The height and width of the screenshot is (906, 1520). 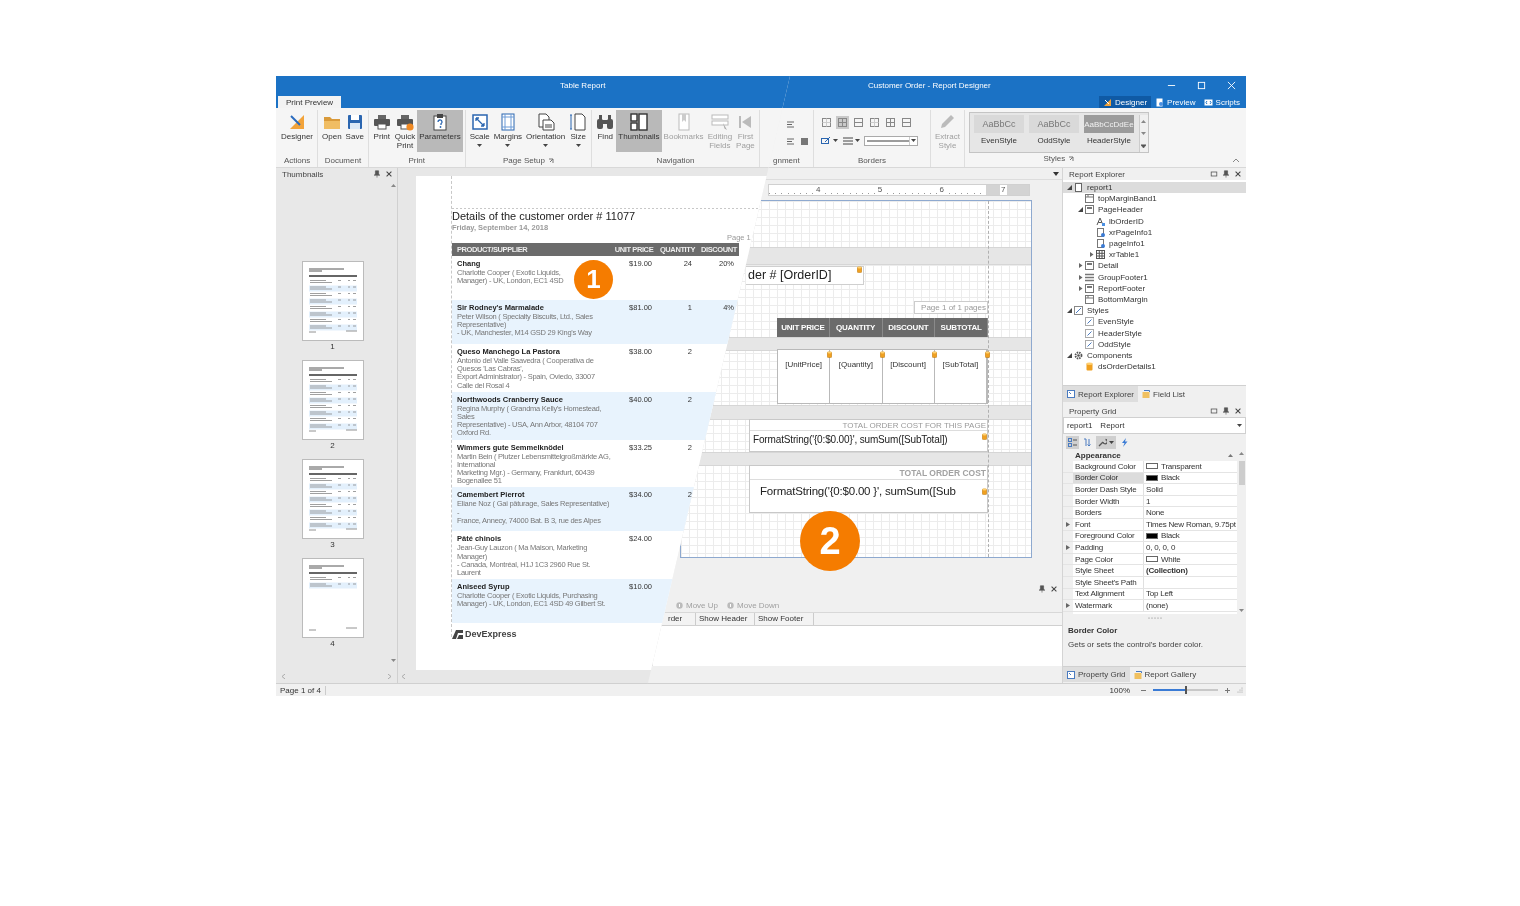 What do you see at coordinates (332, 131) in the screenshot?
I see `ribbon-button: Open` at bounding box center [332, 131].